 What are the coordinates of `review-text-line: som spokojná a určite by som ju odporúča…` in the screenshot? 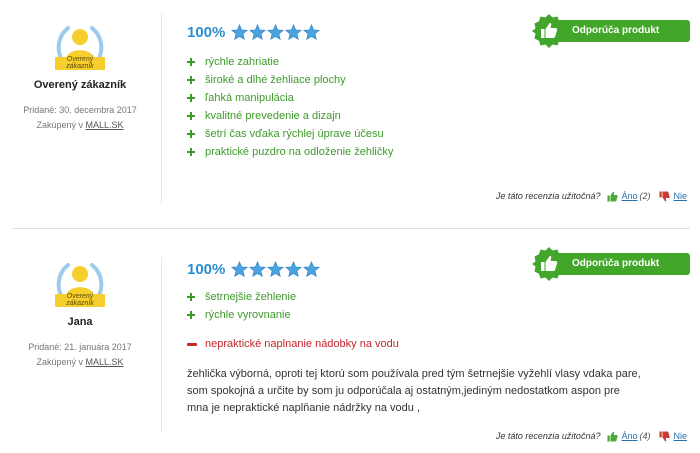 It's located at (403, 391).